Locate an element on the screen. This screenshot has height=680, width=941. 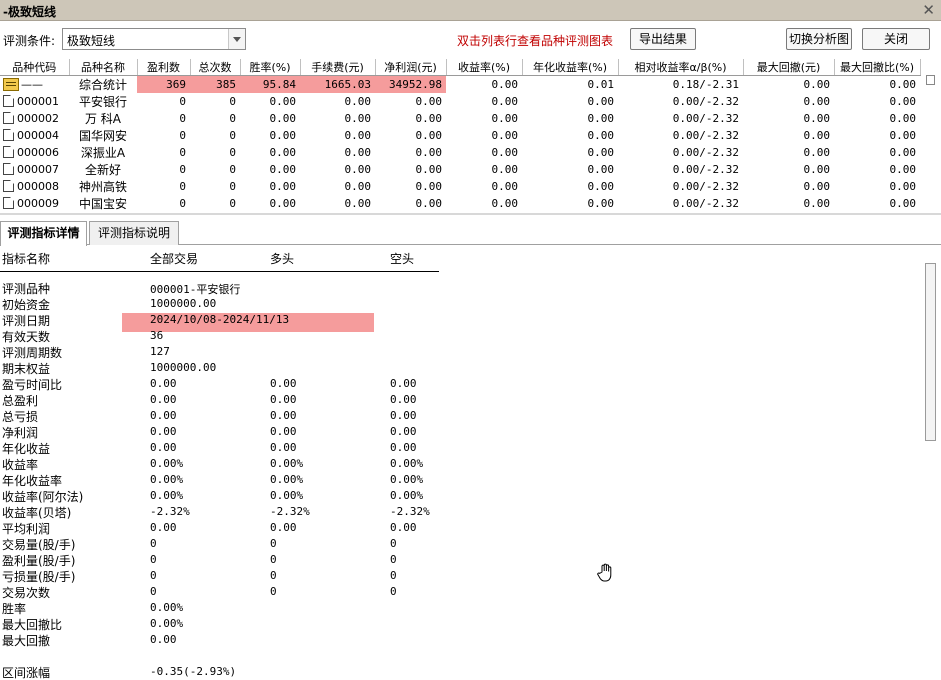
row-name: 万 科A is located at coordinates (103, 119).